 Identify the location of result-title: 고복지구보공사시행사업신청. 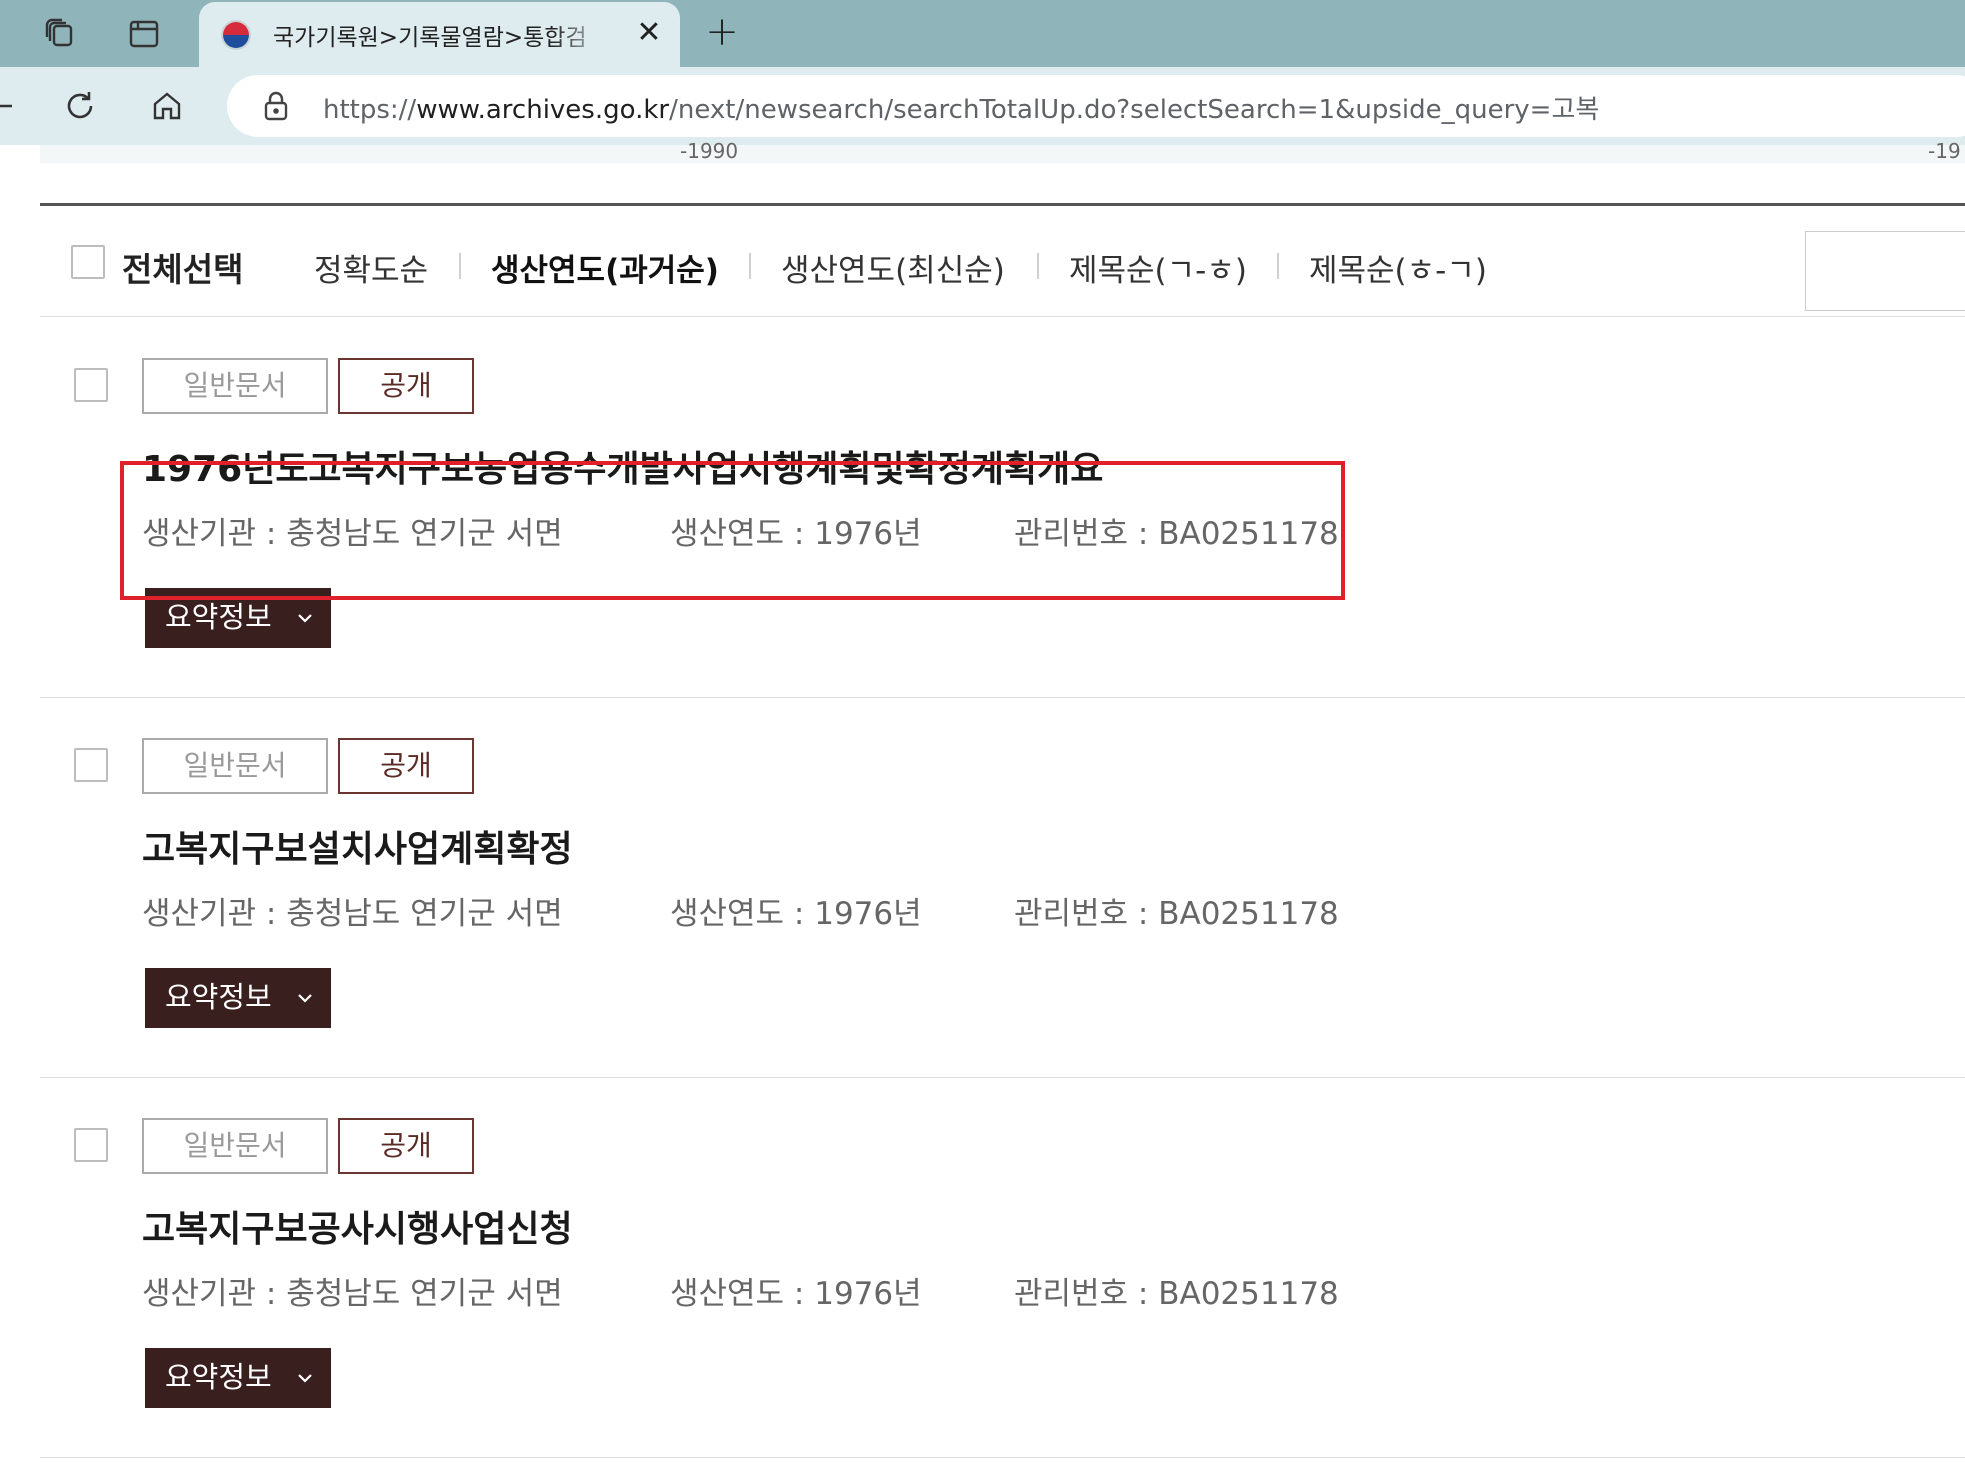
(357, 1226).